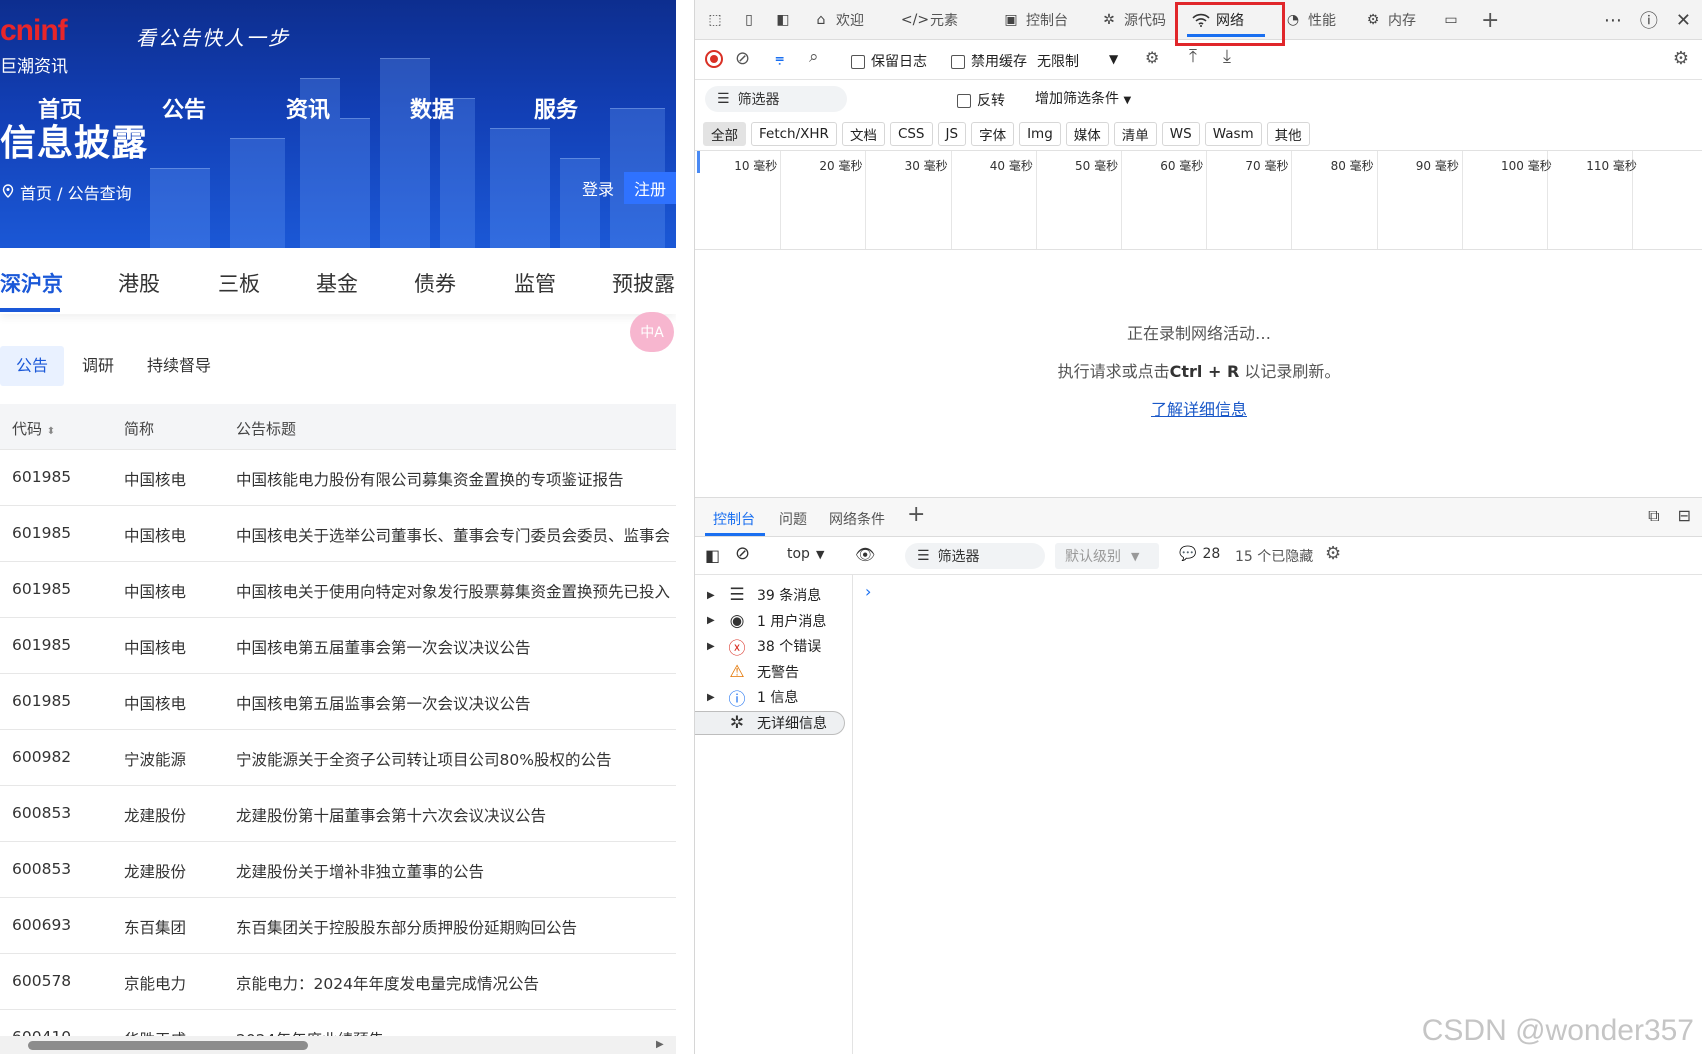 The image size is (1702, 1054). What do you see at coordinates (749, 20) in the screenshot?
I see `device-toggle-icon: ▯` at bounding box center [749, 20].